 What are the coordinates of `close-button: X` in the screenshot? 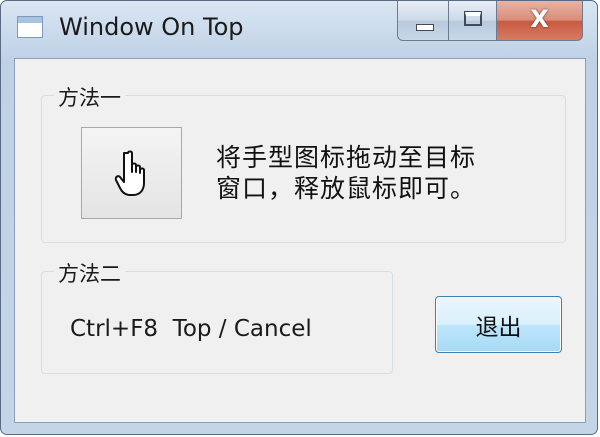 It's located at (540, 21).